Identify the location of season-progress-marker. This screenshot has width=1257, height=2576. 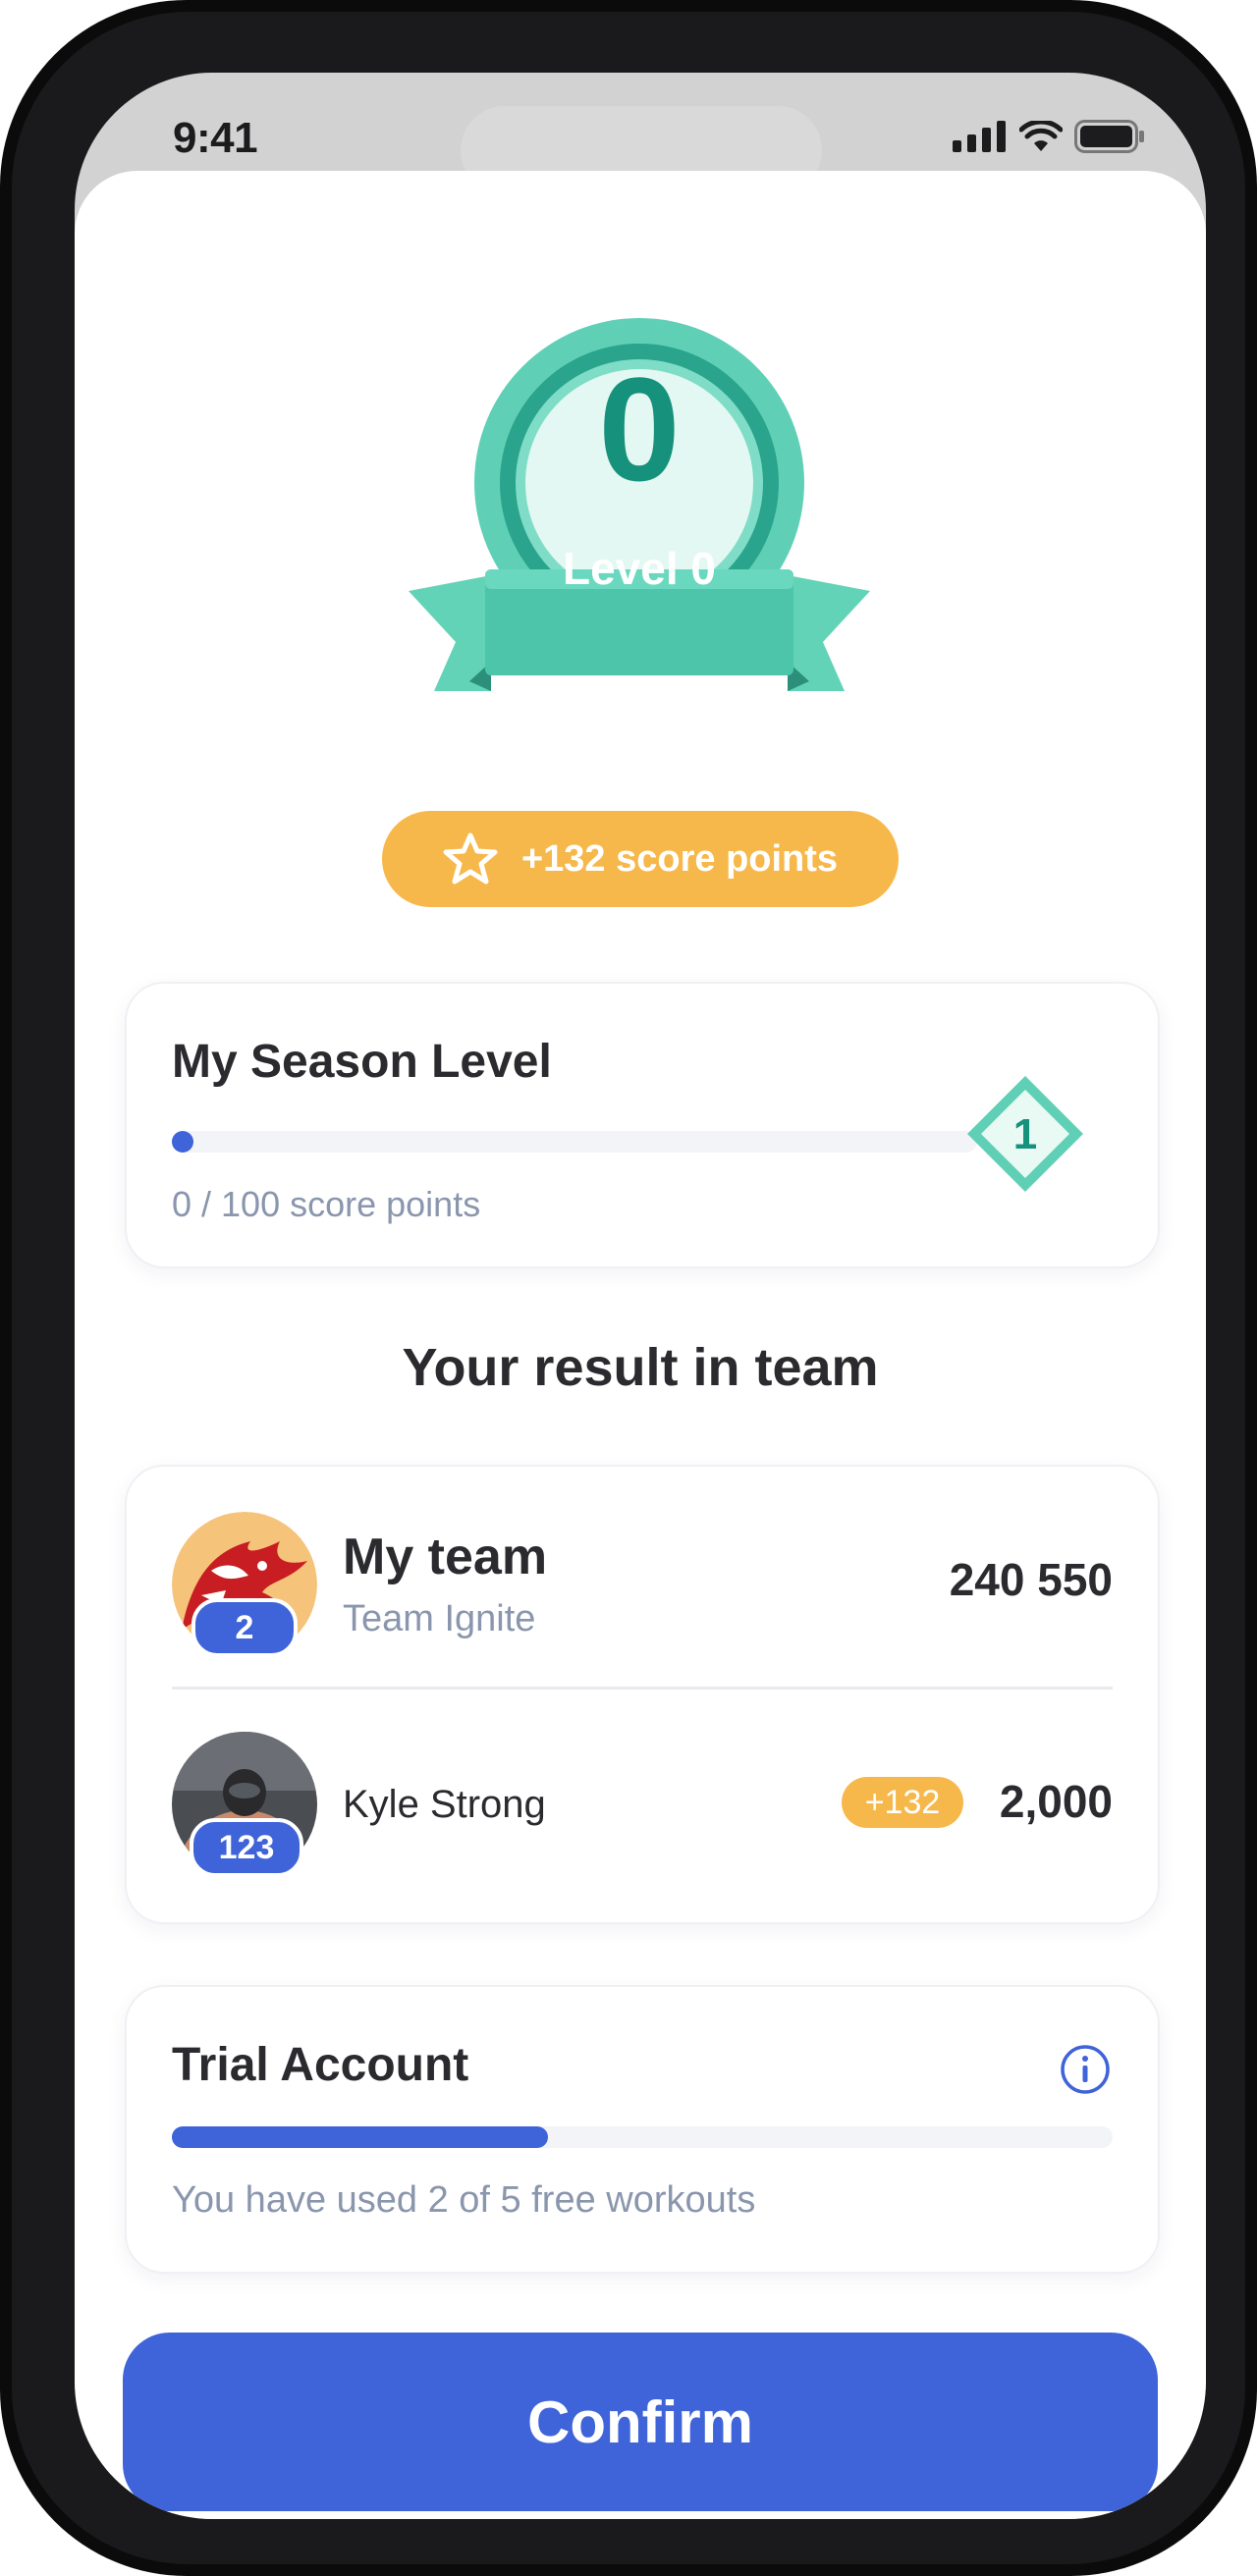
(182, 1142).